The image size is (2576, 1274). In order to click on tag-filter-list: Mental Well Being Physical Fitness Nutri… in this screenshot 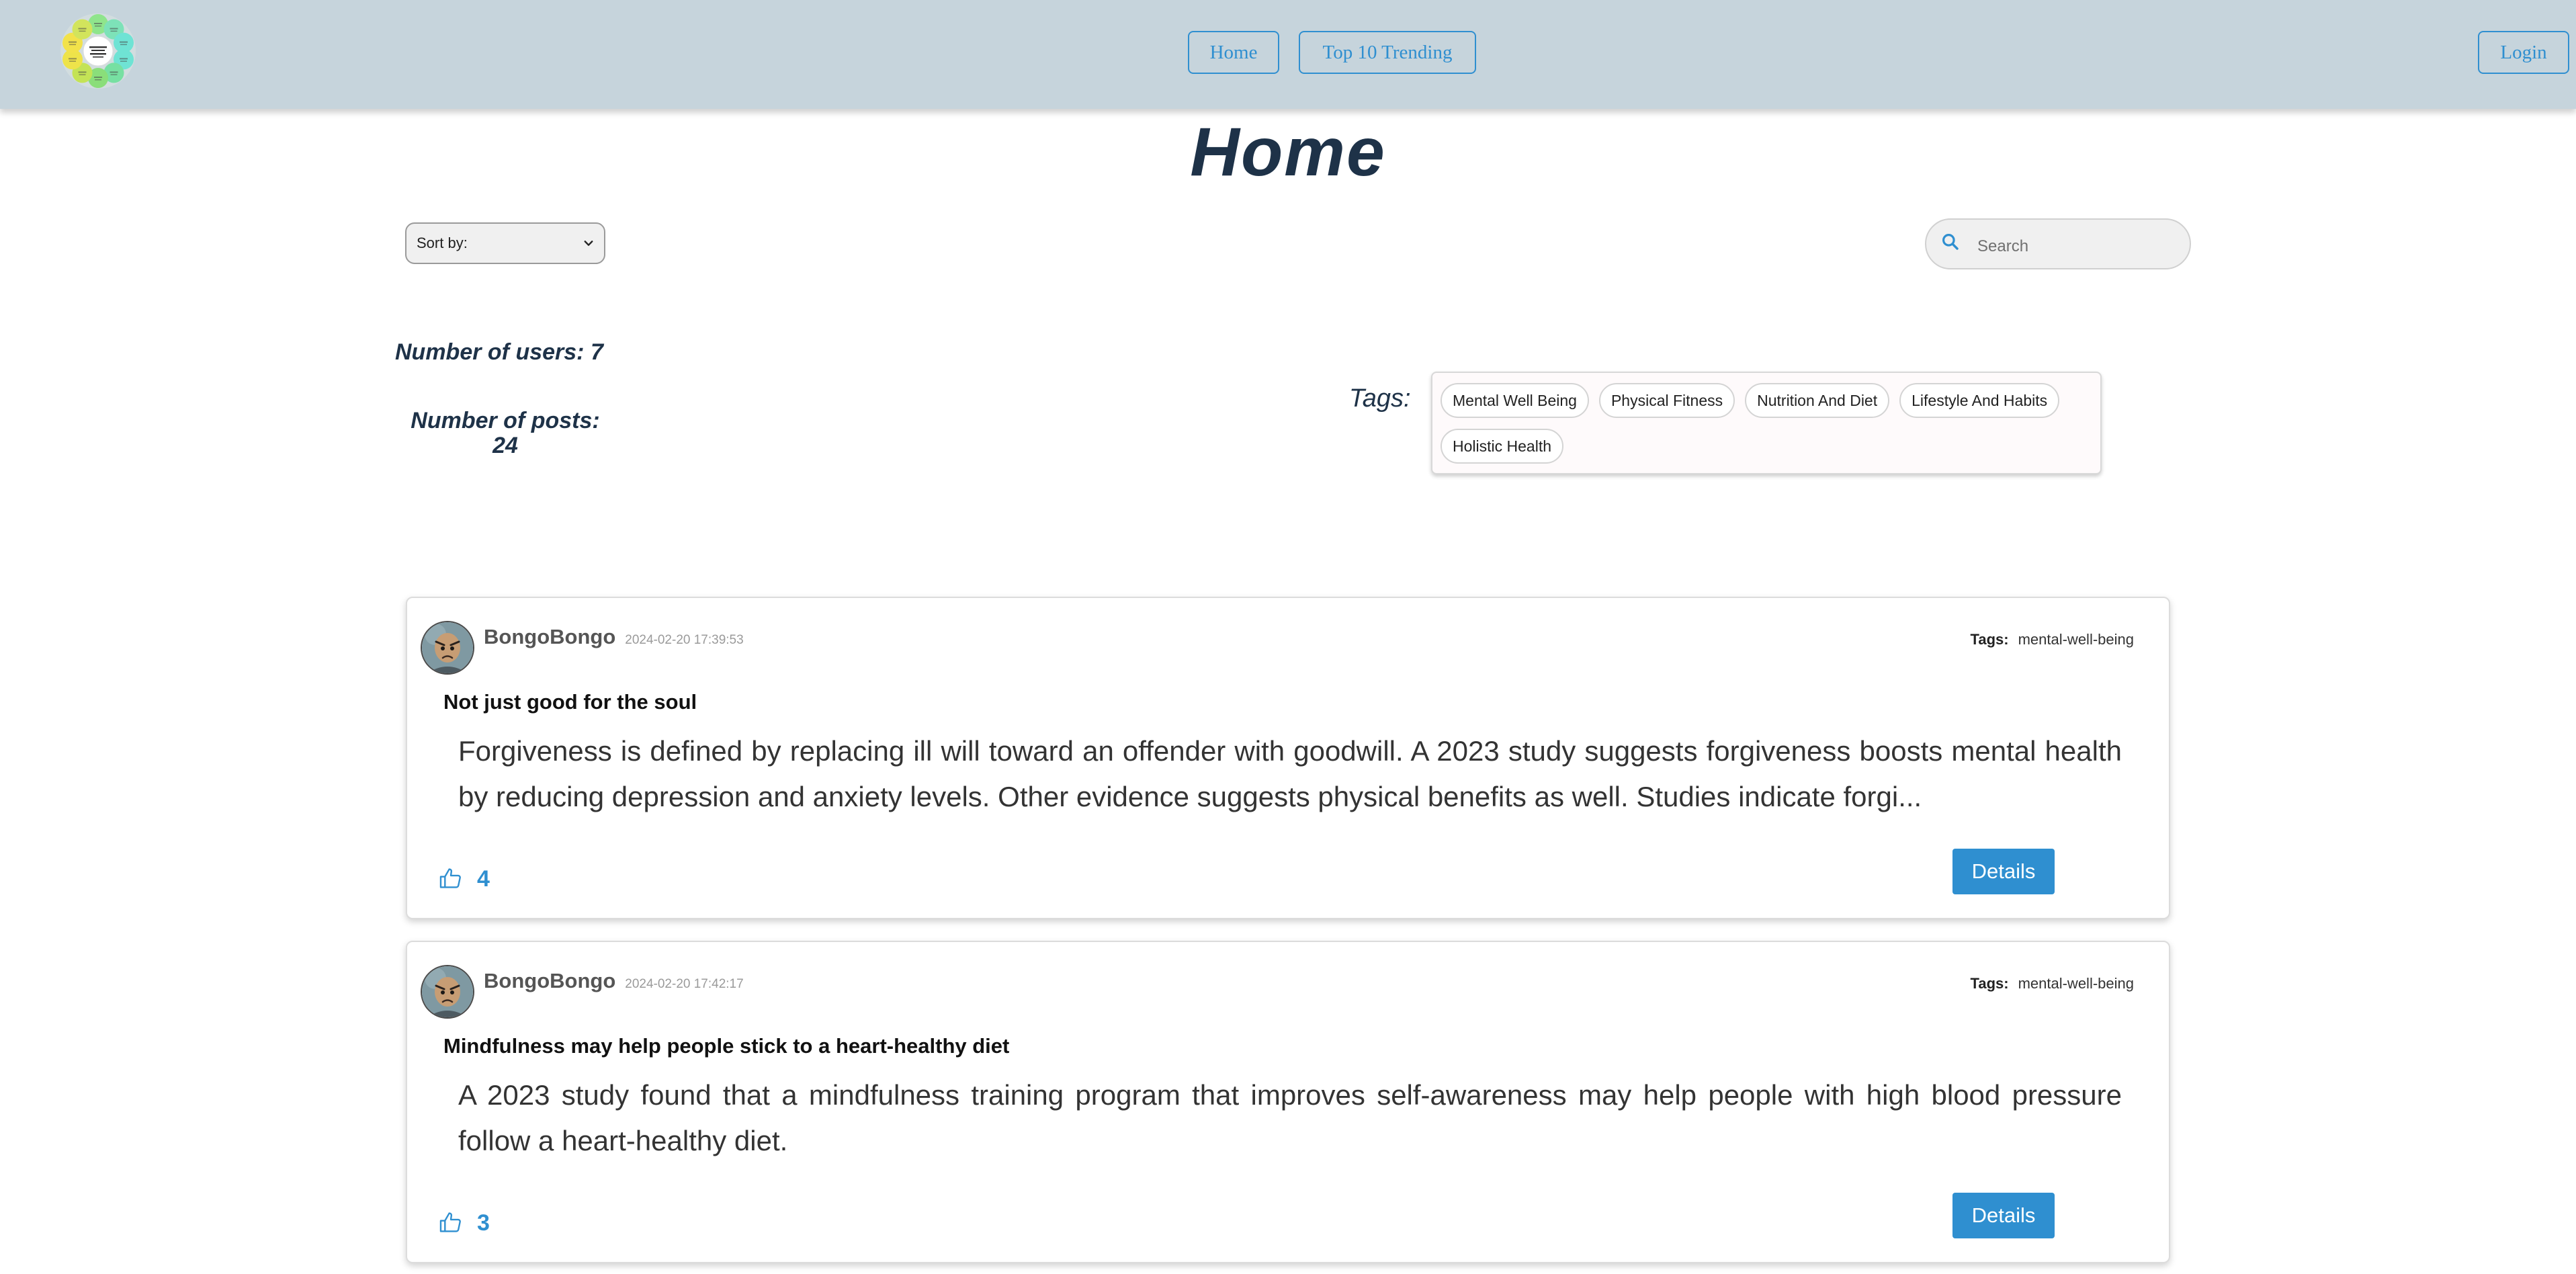, I will do `click(1766, 423)`.